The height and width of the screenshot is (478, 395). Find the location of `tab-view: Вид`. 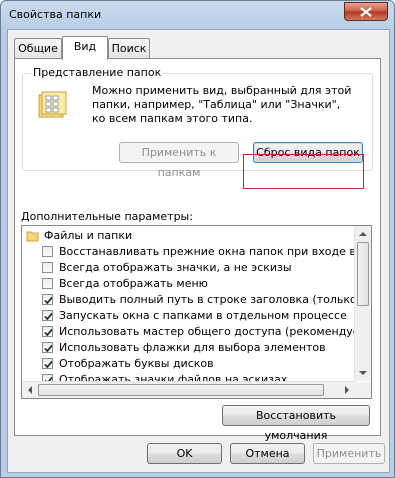

tab-view: Вид is located at coordinates (85, 48).